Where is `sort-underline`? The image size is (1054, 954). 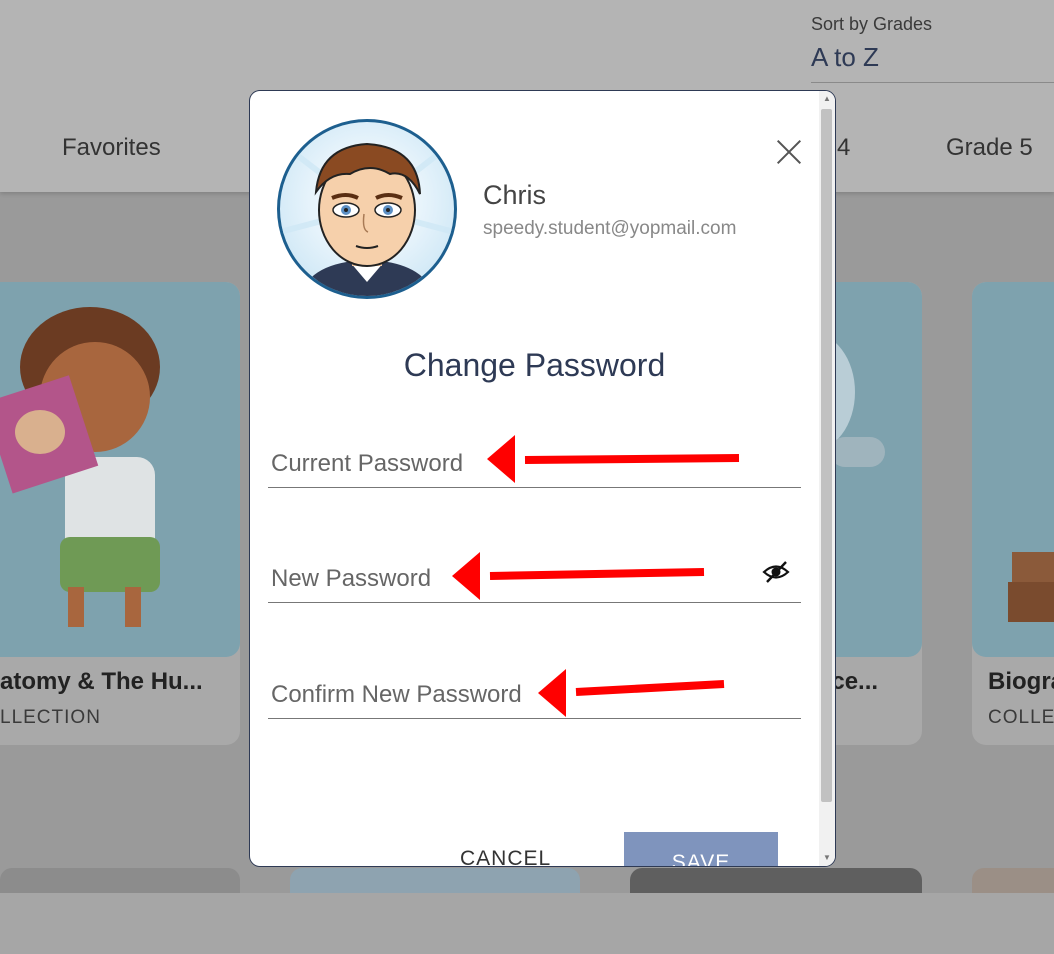 sort-underline is located at coordinates (932, 82).